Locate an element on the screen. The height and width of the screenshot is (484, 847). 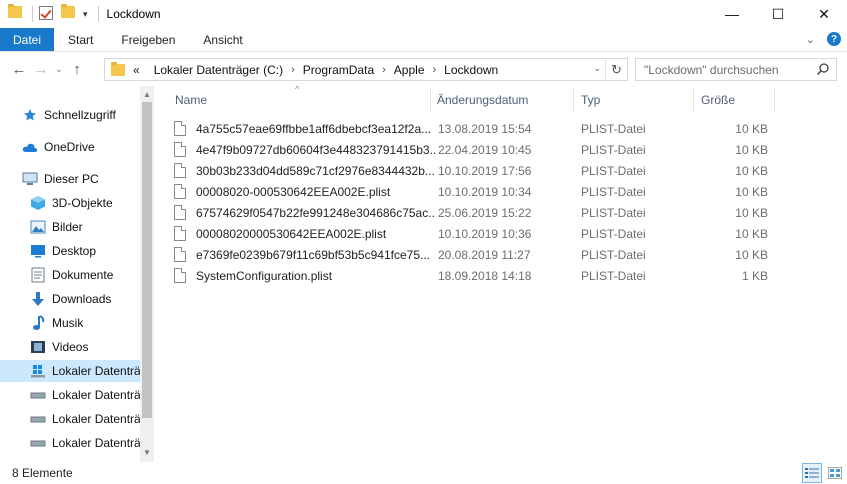
cloud-icon is located at coordinates (30, 147).